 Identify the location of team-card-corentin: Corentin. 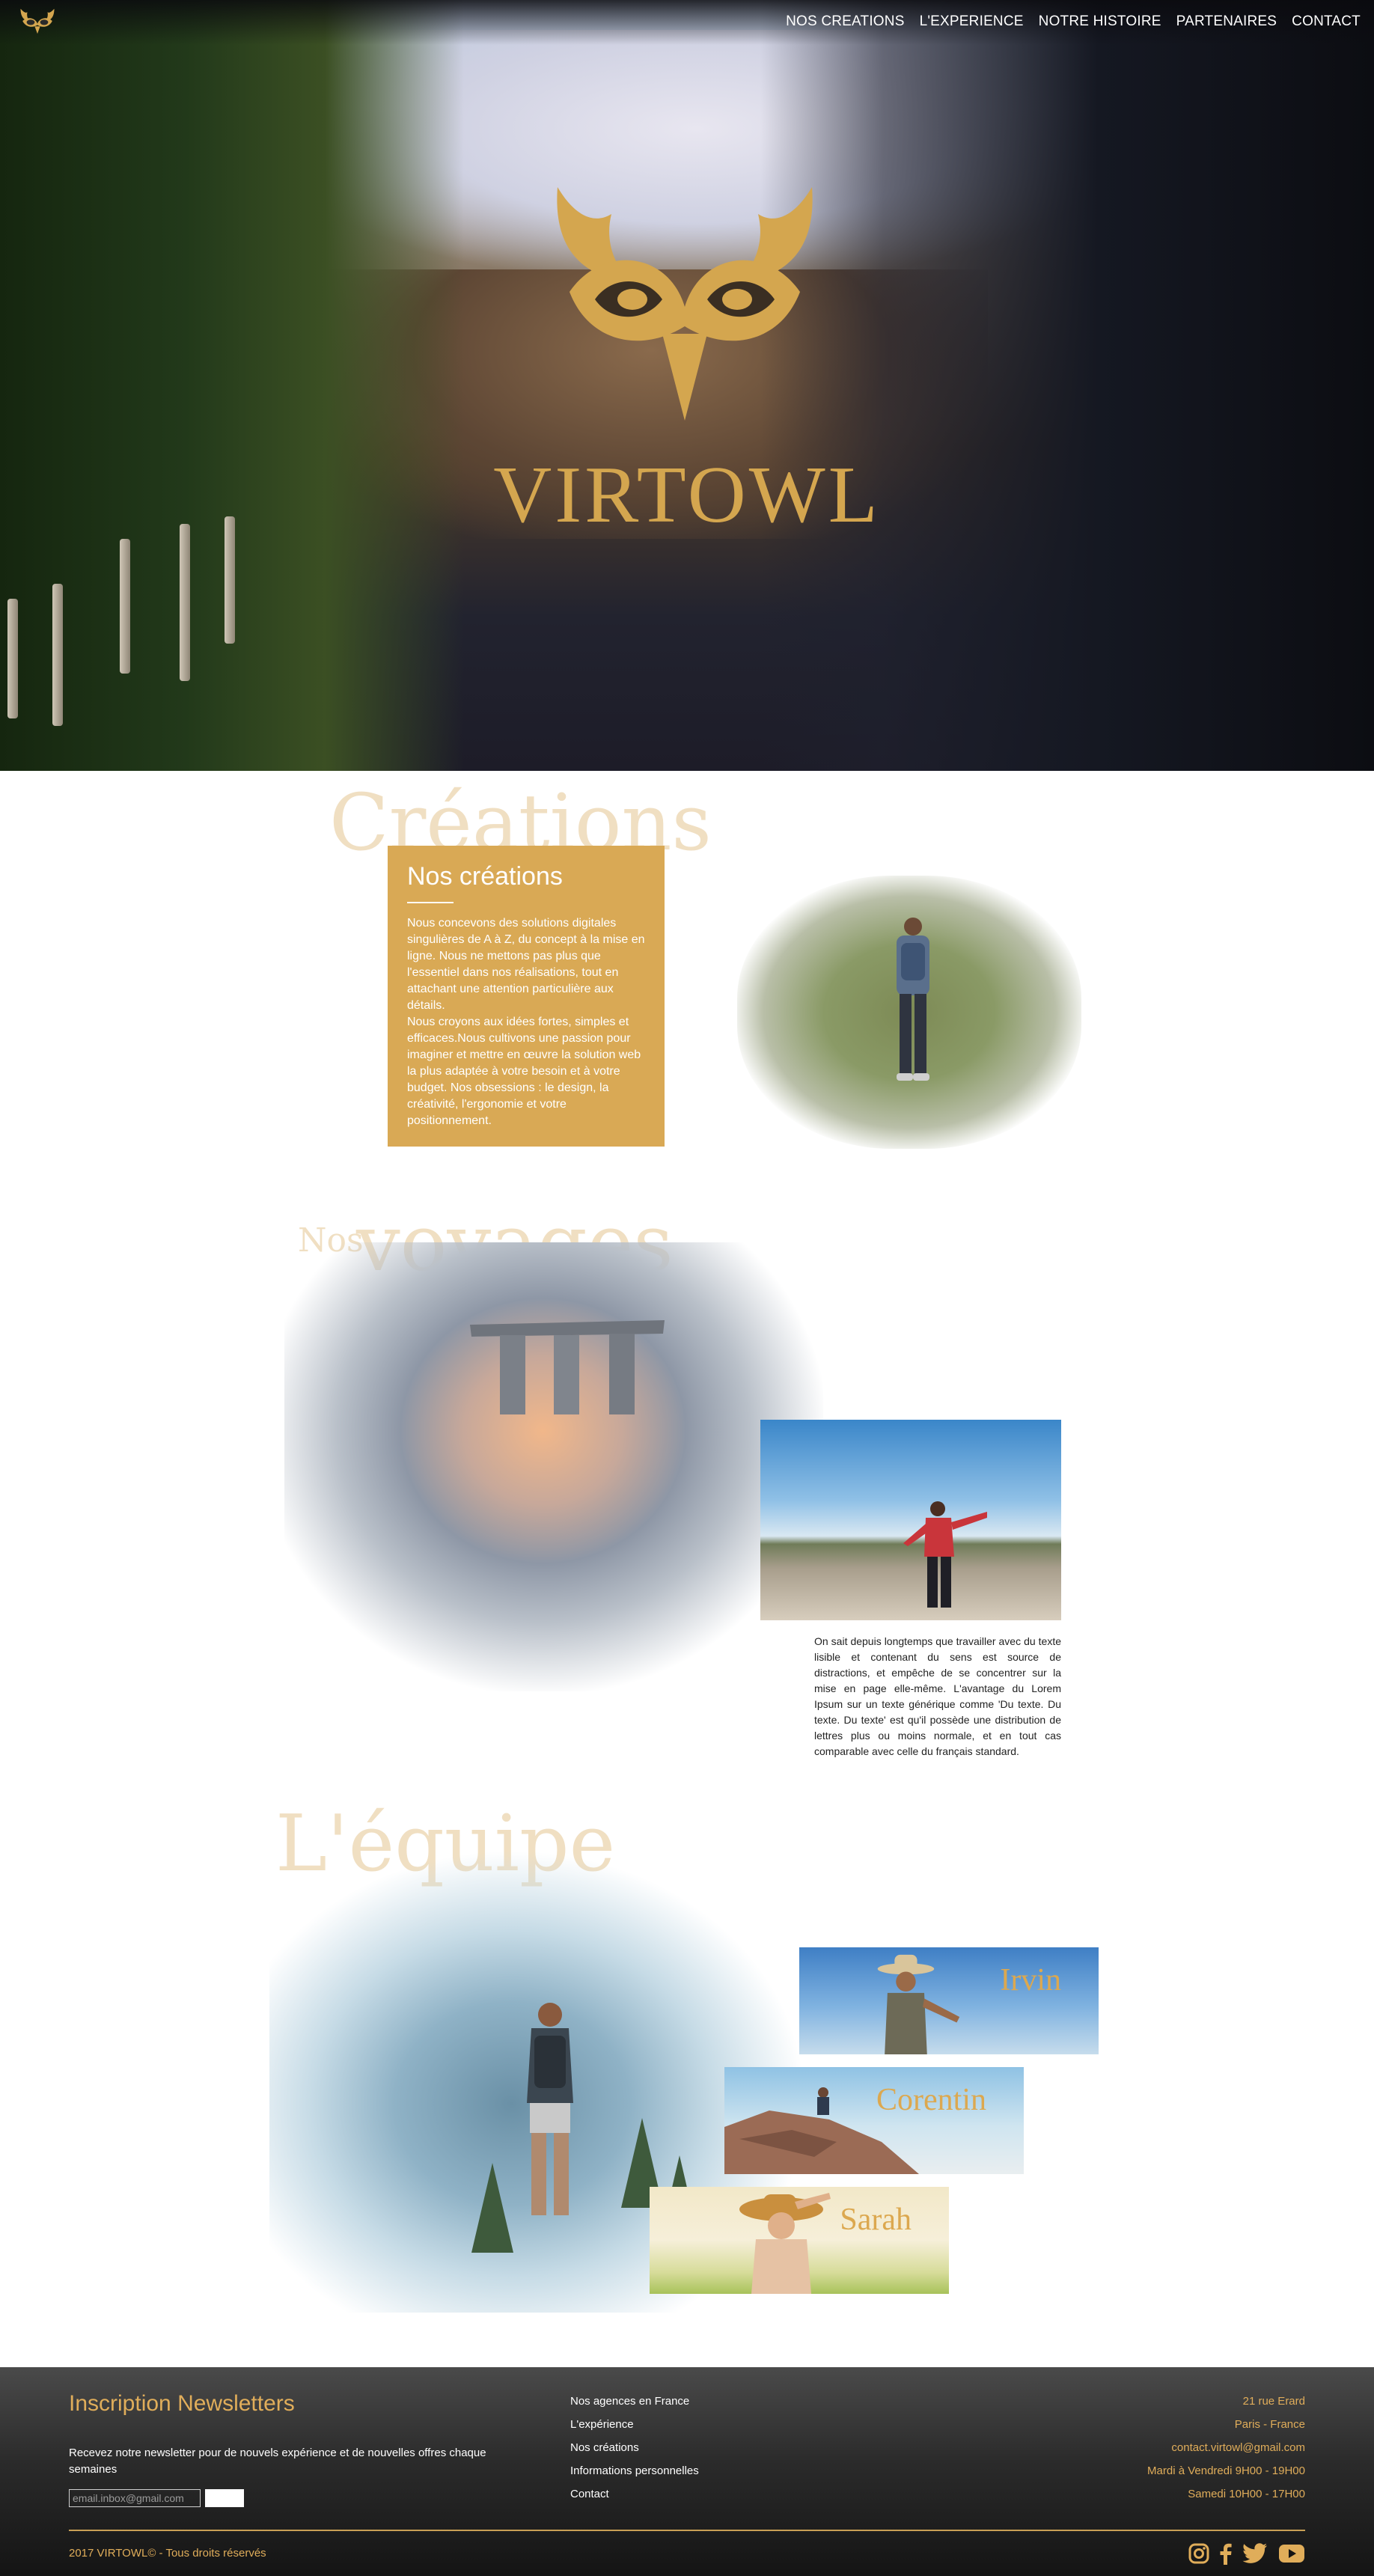
(874, 2120).